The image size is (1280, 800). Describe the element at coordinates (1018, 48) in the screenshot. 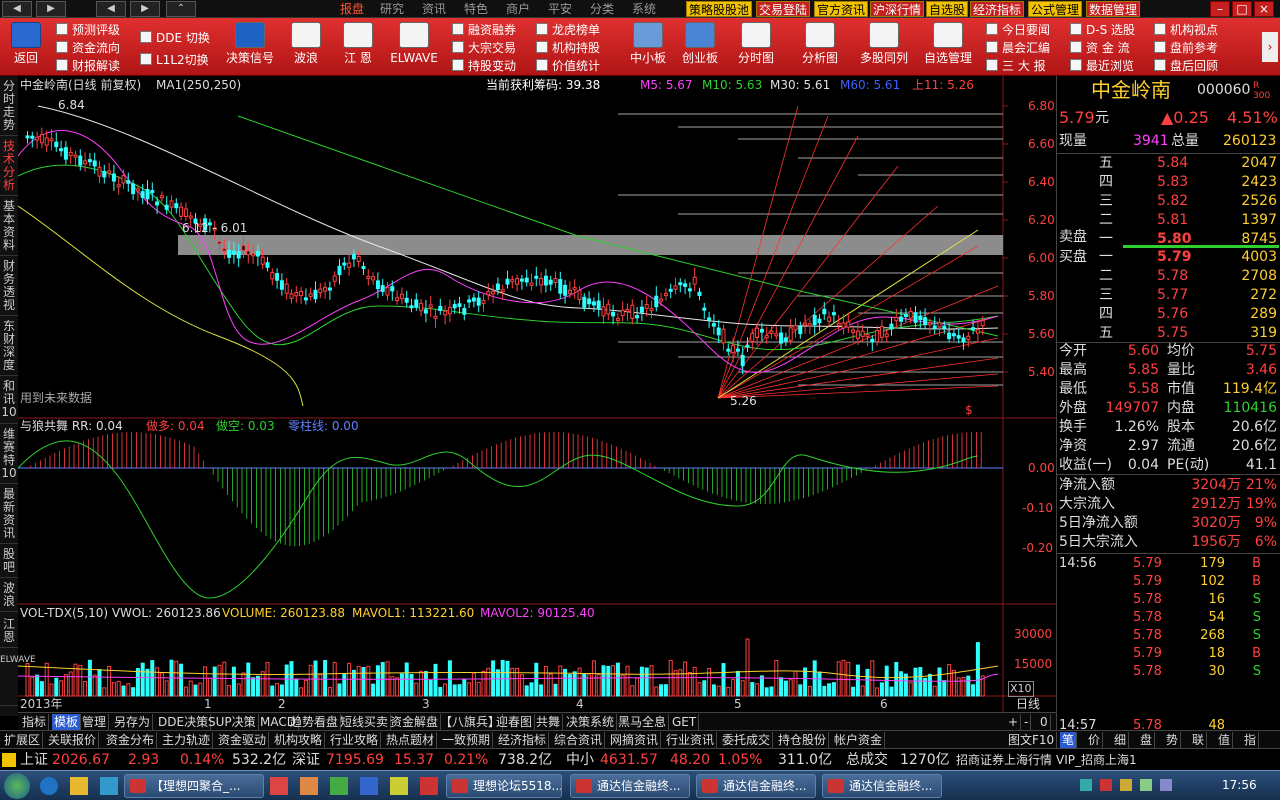

I see `morning-brief-button: 晨会汇编` at that location.